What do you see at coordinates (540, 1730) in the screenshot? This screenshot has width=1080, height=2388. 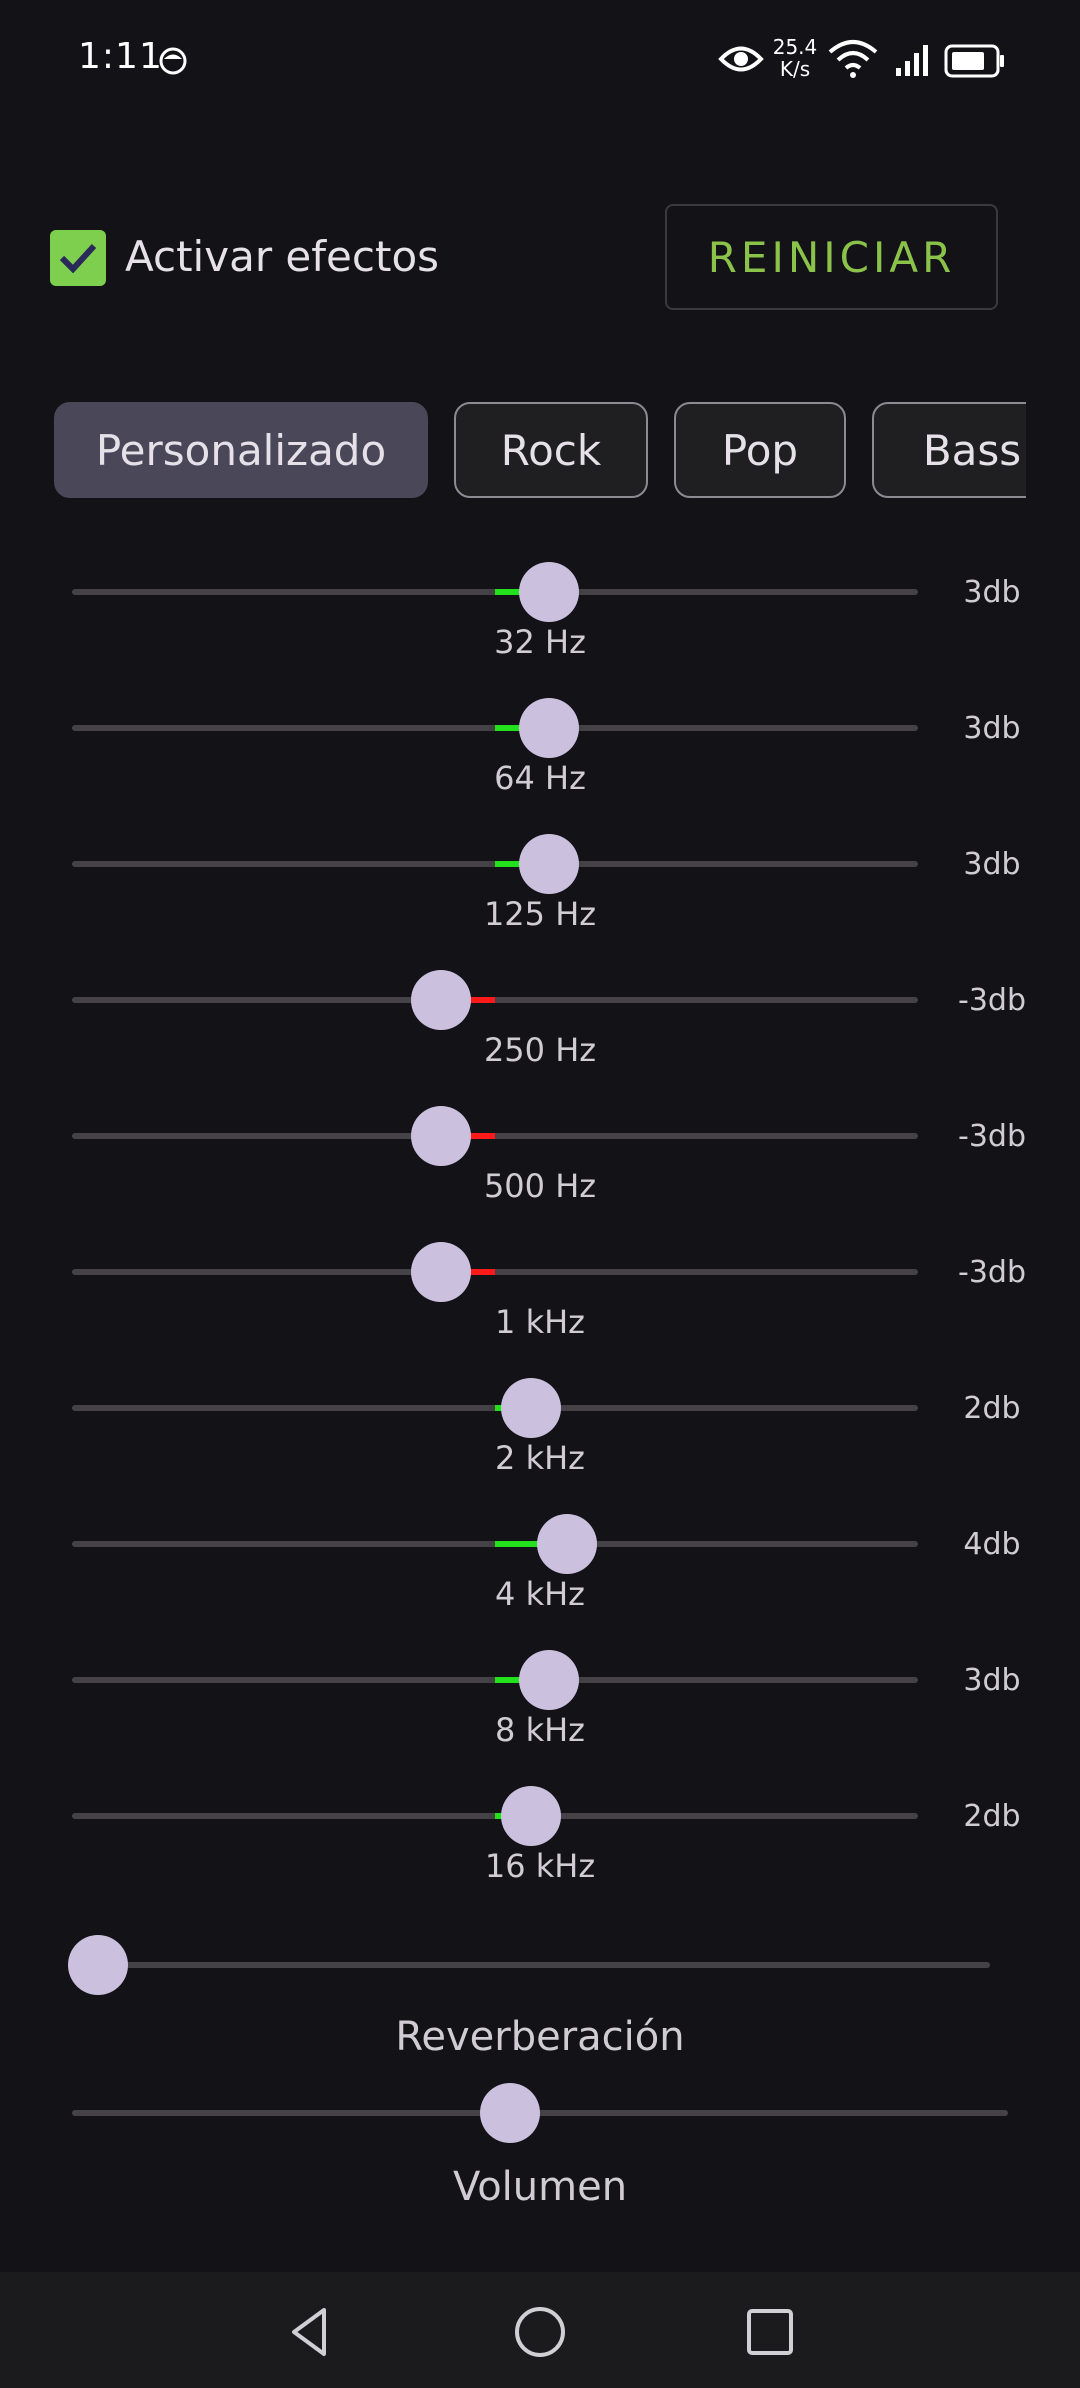 I see `eq-band-frequency: 8 kHz` at bounding box center [540, 1730].